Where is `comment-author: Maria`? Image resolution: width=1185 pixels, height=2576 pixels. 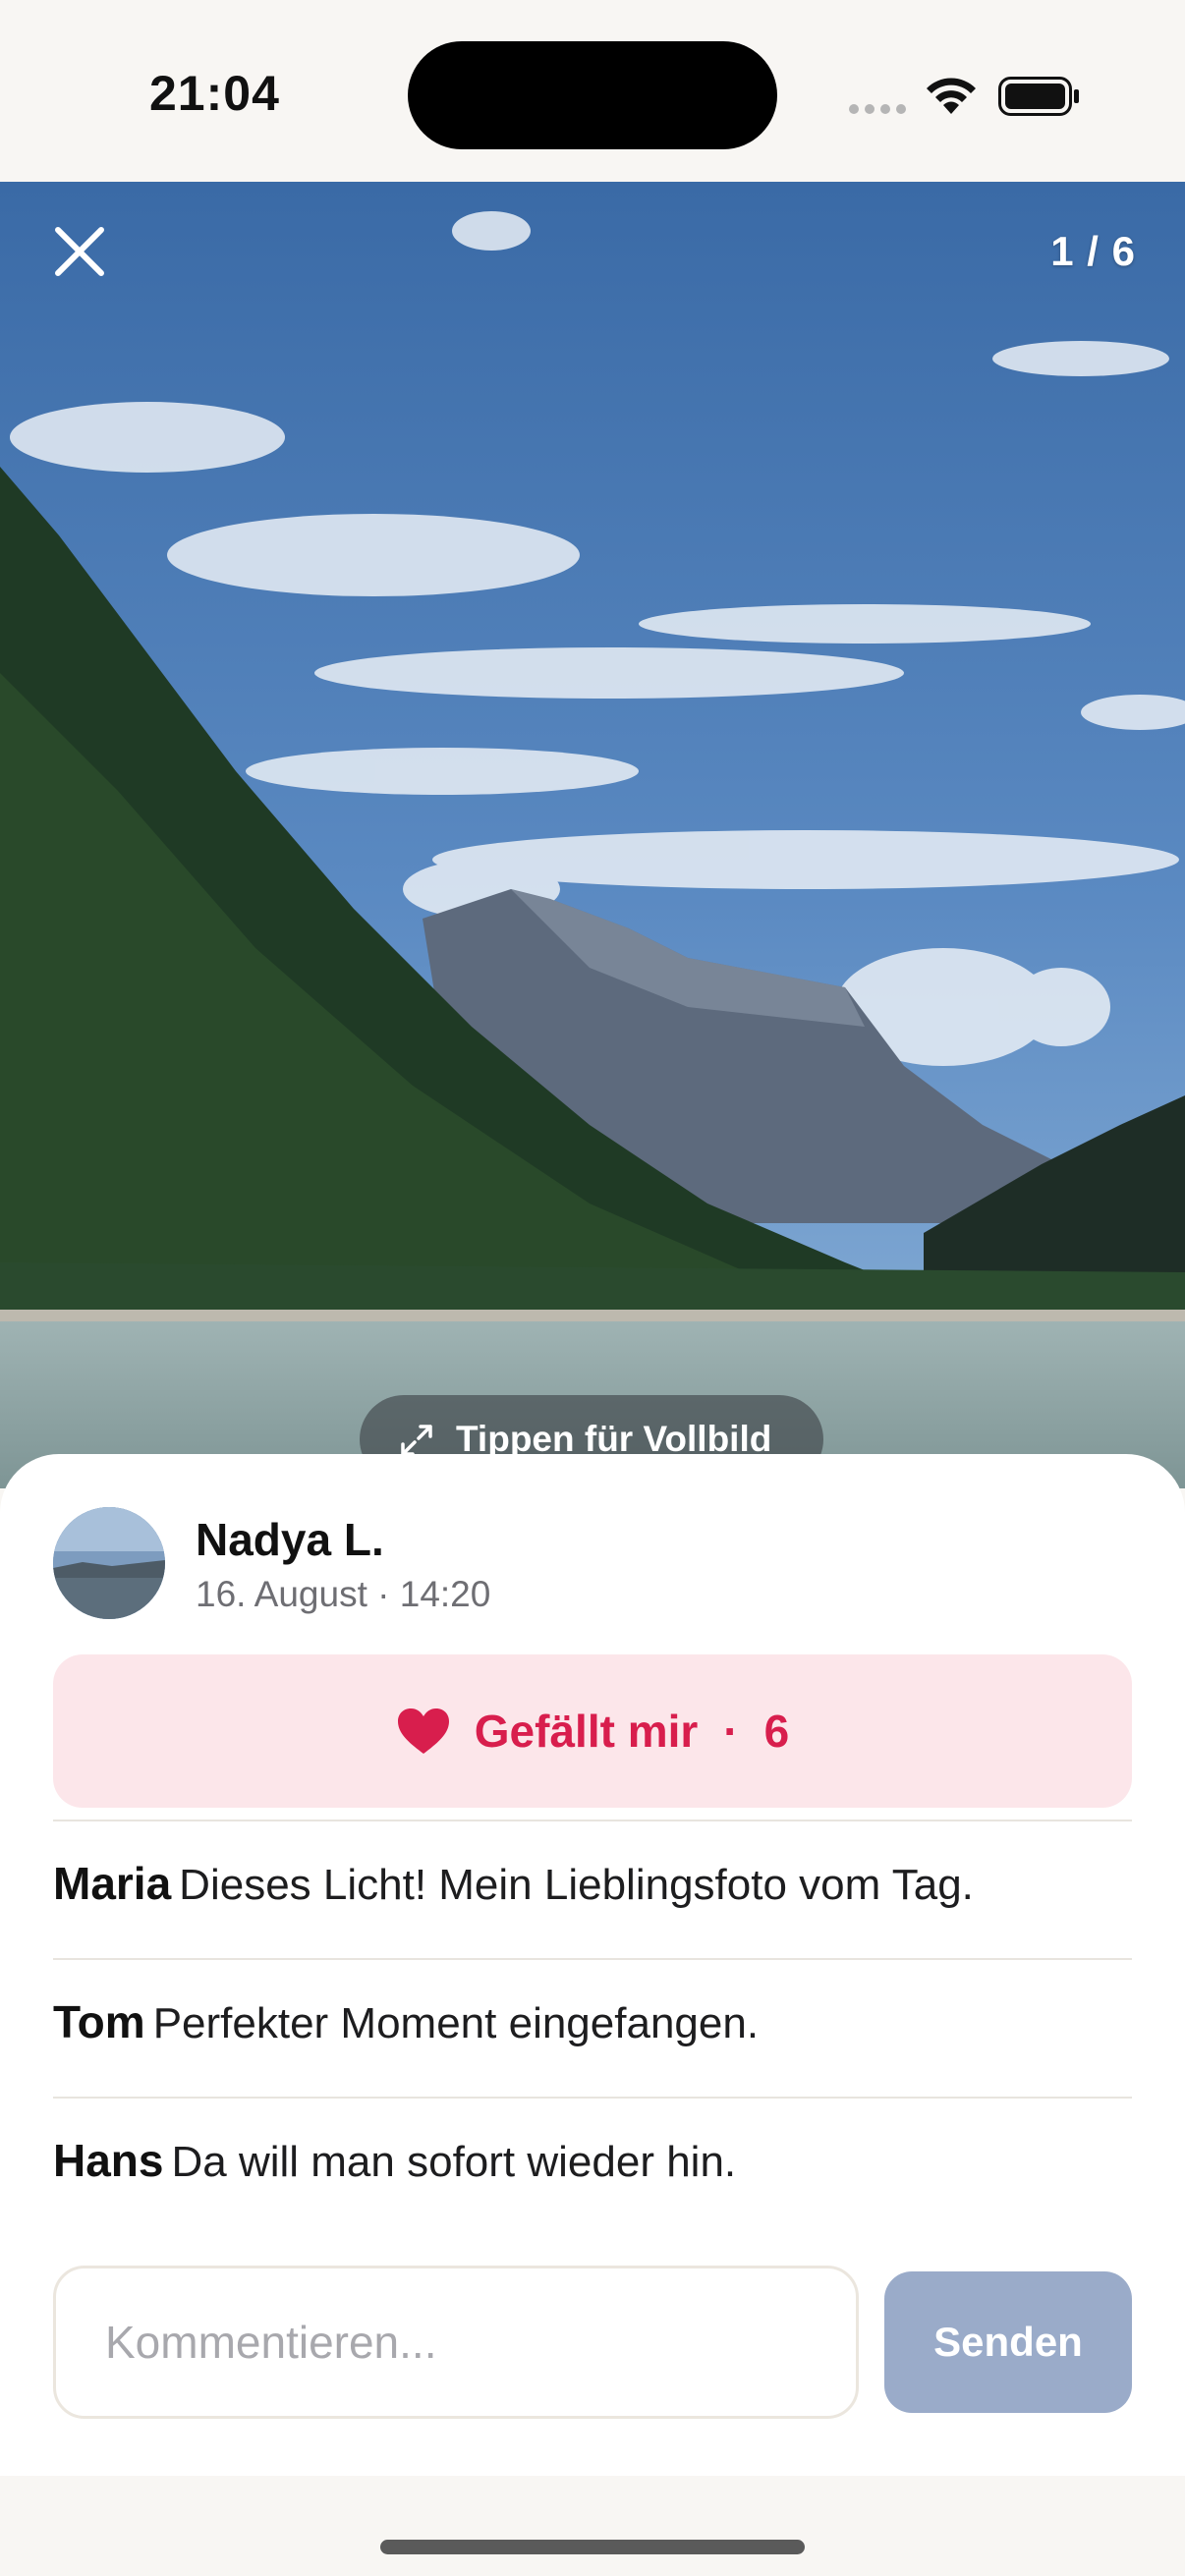 comment-author: Maria is located at coordinates (112, 1883).